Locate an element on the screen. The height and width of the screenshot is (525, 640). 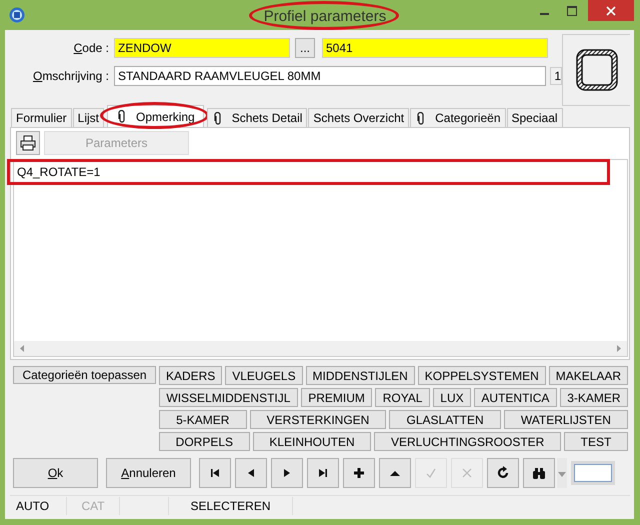
last-icon is located at coordinates (323, 473).